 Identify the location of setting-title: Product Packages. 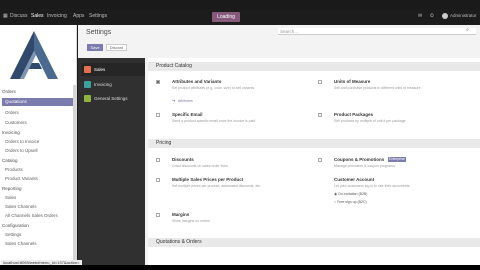
(354, 114).